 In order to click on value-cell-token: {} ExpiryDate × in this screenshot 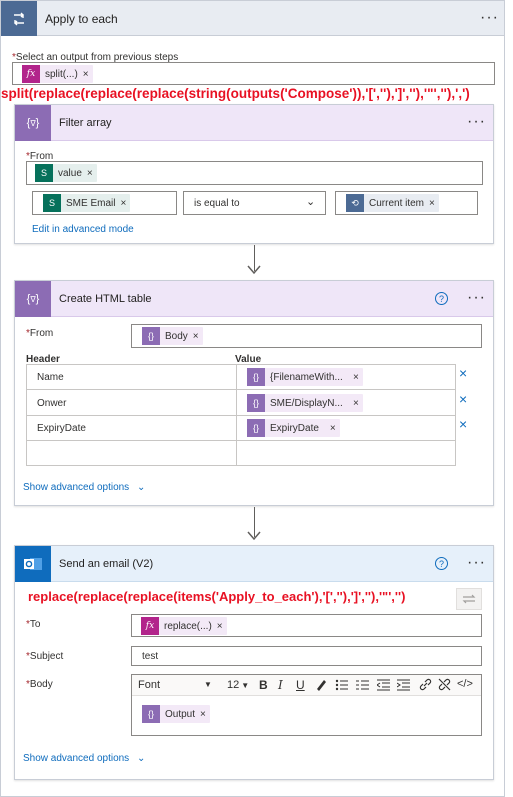, I will do `click(293, 428)`.